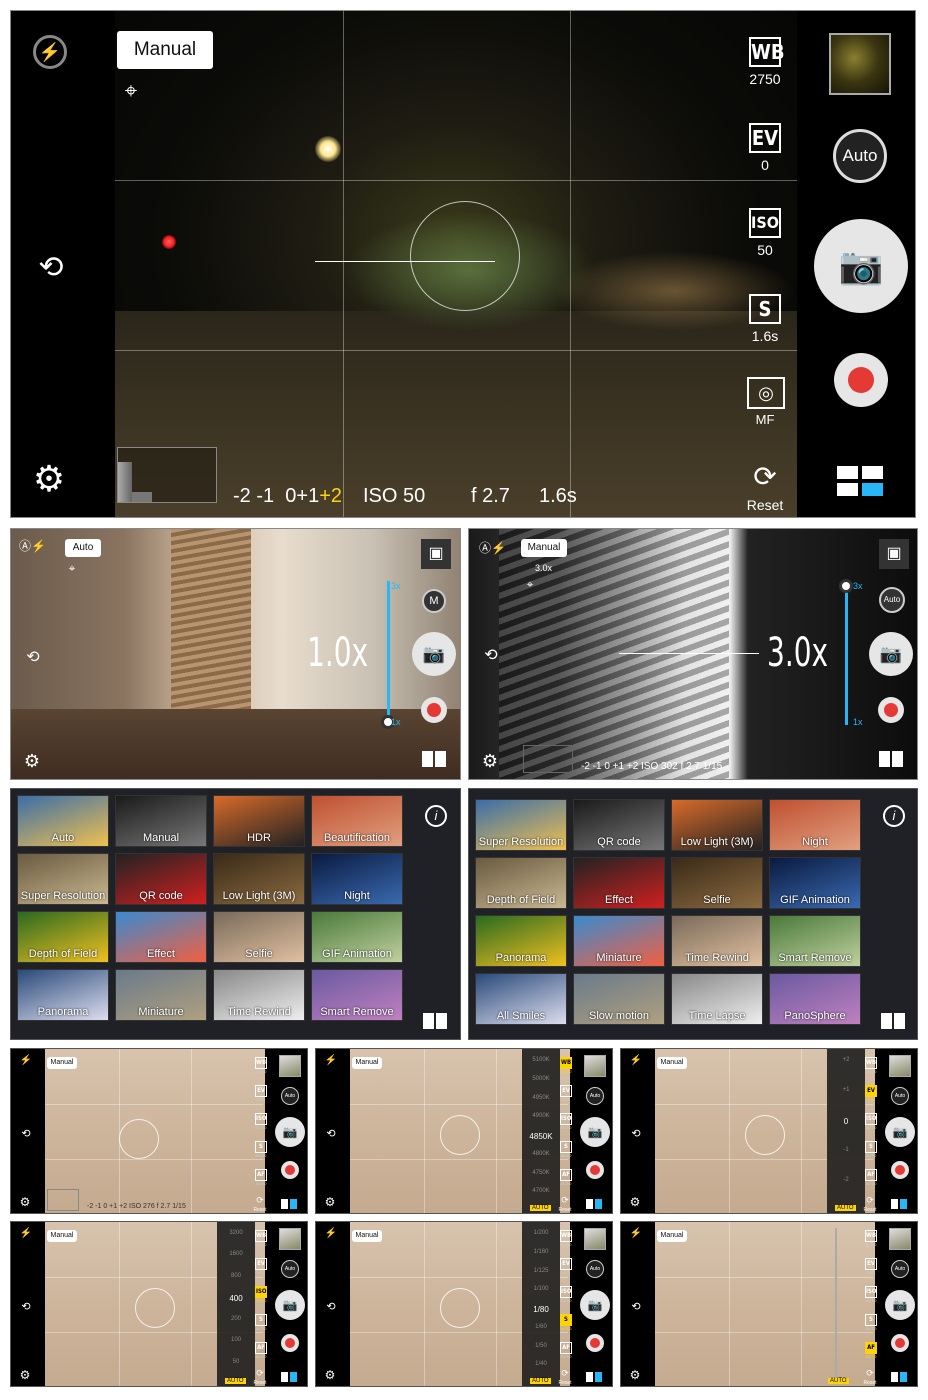 The height and width of the screenshot is (1400, 928). I want to click on manual-mode-button: M, so click(434, 601).